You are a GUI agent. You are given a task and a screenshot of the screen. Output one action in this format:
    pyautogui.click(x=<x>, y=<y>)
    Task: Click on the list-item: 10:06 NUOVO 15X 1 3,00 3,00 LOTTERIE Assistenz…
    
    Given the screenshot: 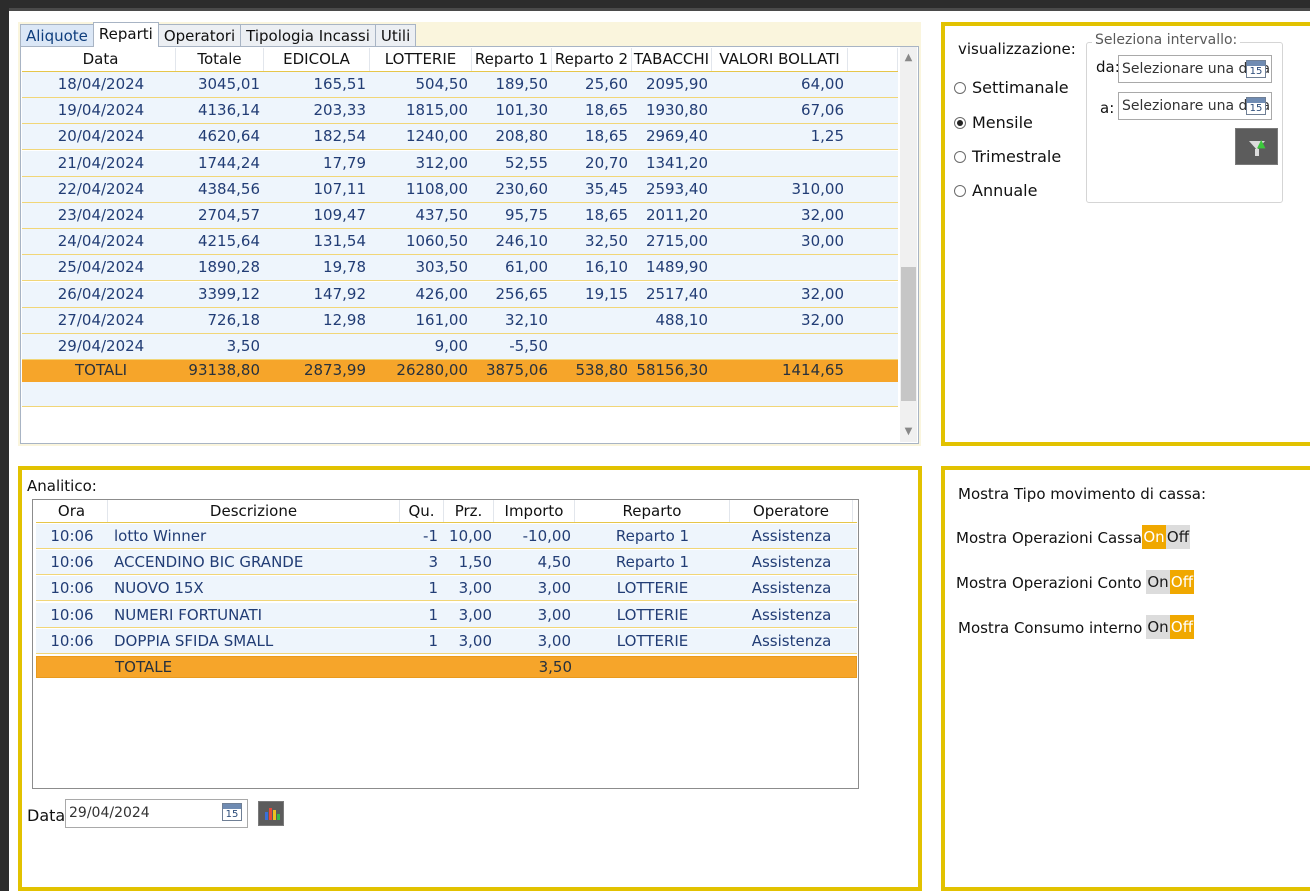 What is the action you would take?
    pyautogui.click(x=446, y=589)
    